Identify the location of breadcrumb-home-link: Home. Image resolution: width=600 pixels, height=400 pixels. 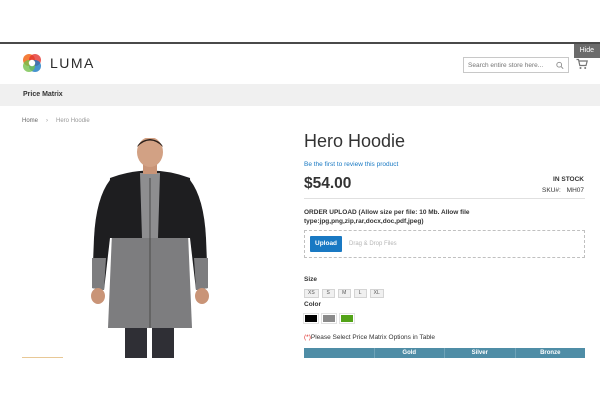
(30, 121).